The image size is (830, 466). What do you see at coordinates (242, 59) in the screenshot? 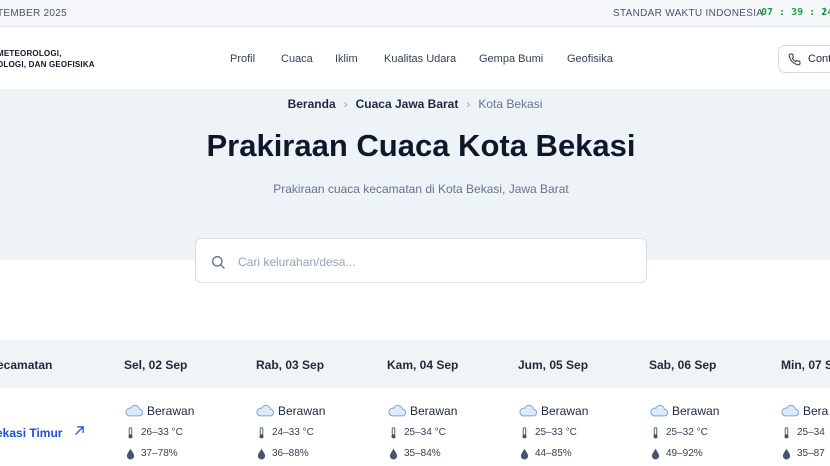
I see `nav-item-profil: Profil` at bounding box center [242, 59].